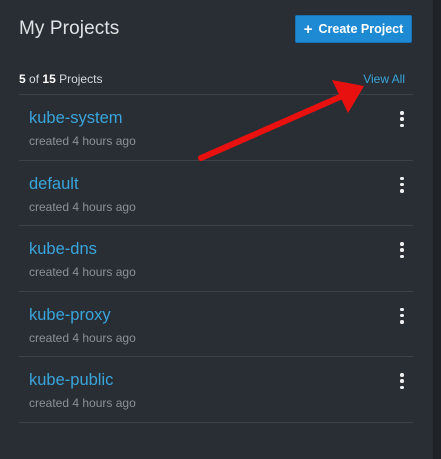 Image resolution: width=441 pixels, height=459 pixels. Describe the element at coordinates (71, 380) in the screenshot. I see `project-name-link: kube-public` at that location.